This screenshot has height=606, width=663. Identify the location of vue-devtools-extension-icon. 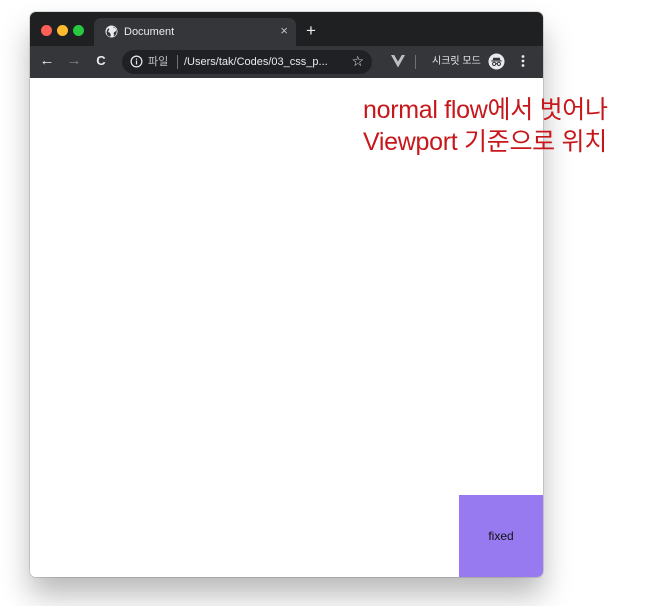
(398, 61).